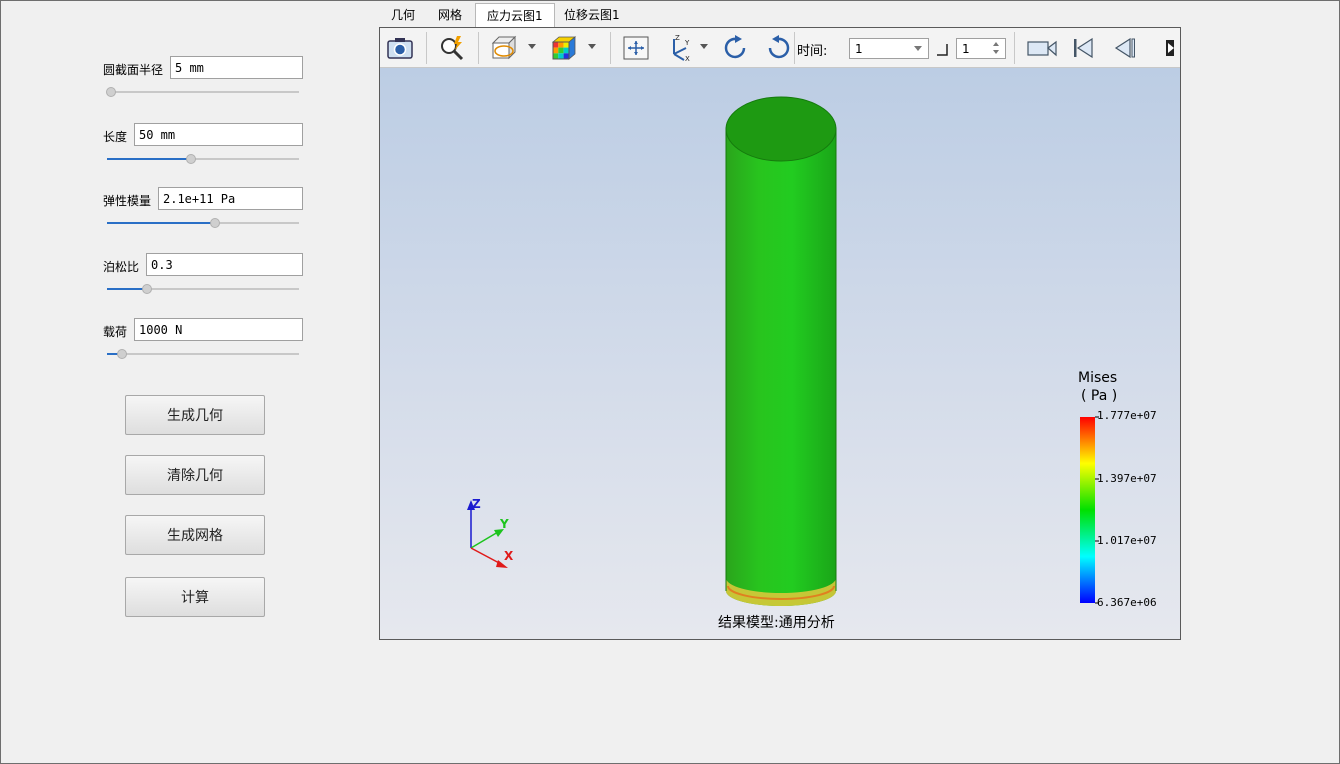  What do you see at coordinates (218, 329) in the screenshot?
I see `load-input: 1000 N` at bounding box center [218, 329].